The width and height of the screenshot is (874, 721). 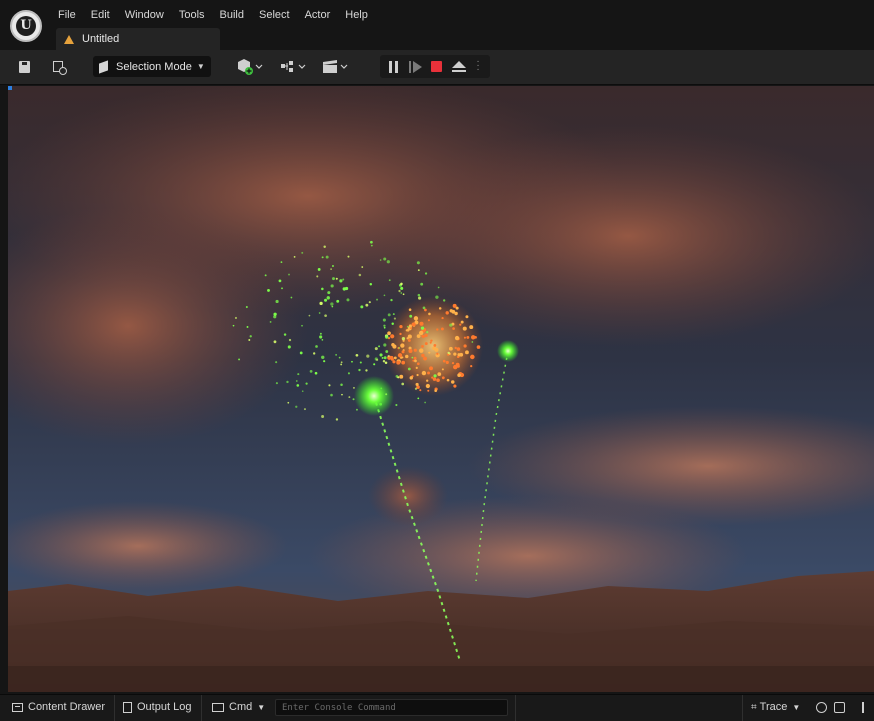 I want to click on menu-file: File, so click(x=66, y=15).